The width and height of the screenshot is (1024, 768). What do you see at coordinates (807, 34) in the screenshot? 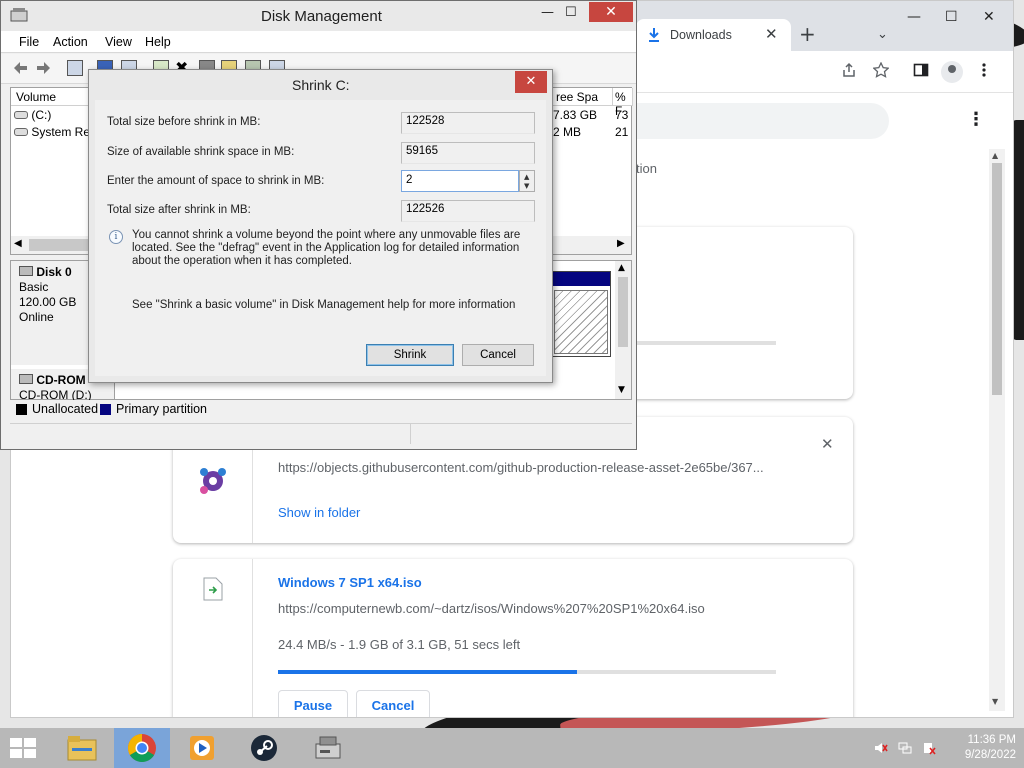
I see `new-tab-button: +` at bounding box center [807, 34].